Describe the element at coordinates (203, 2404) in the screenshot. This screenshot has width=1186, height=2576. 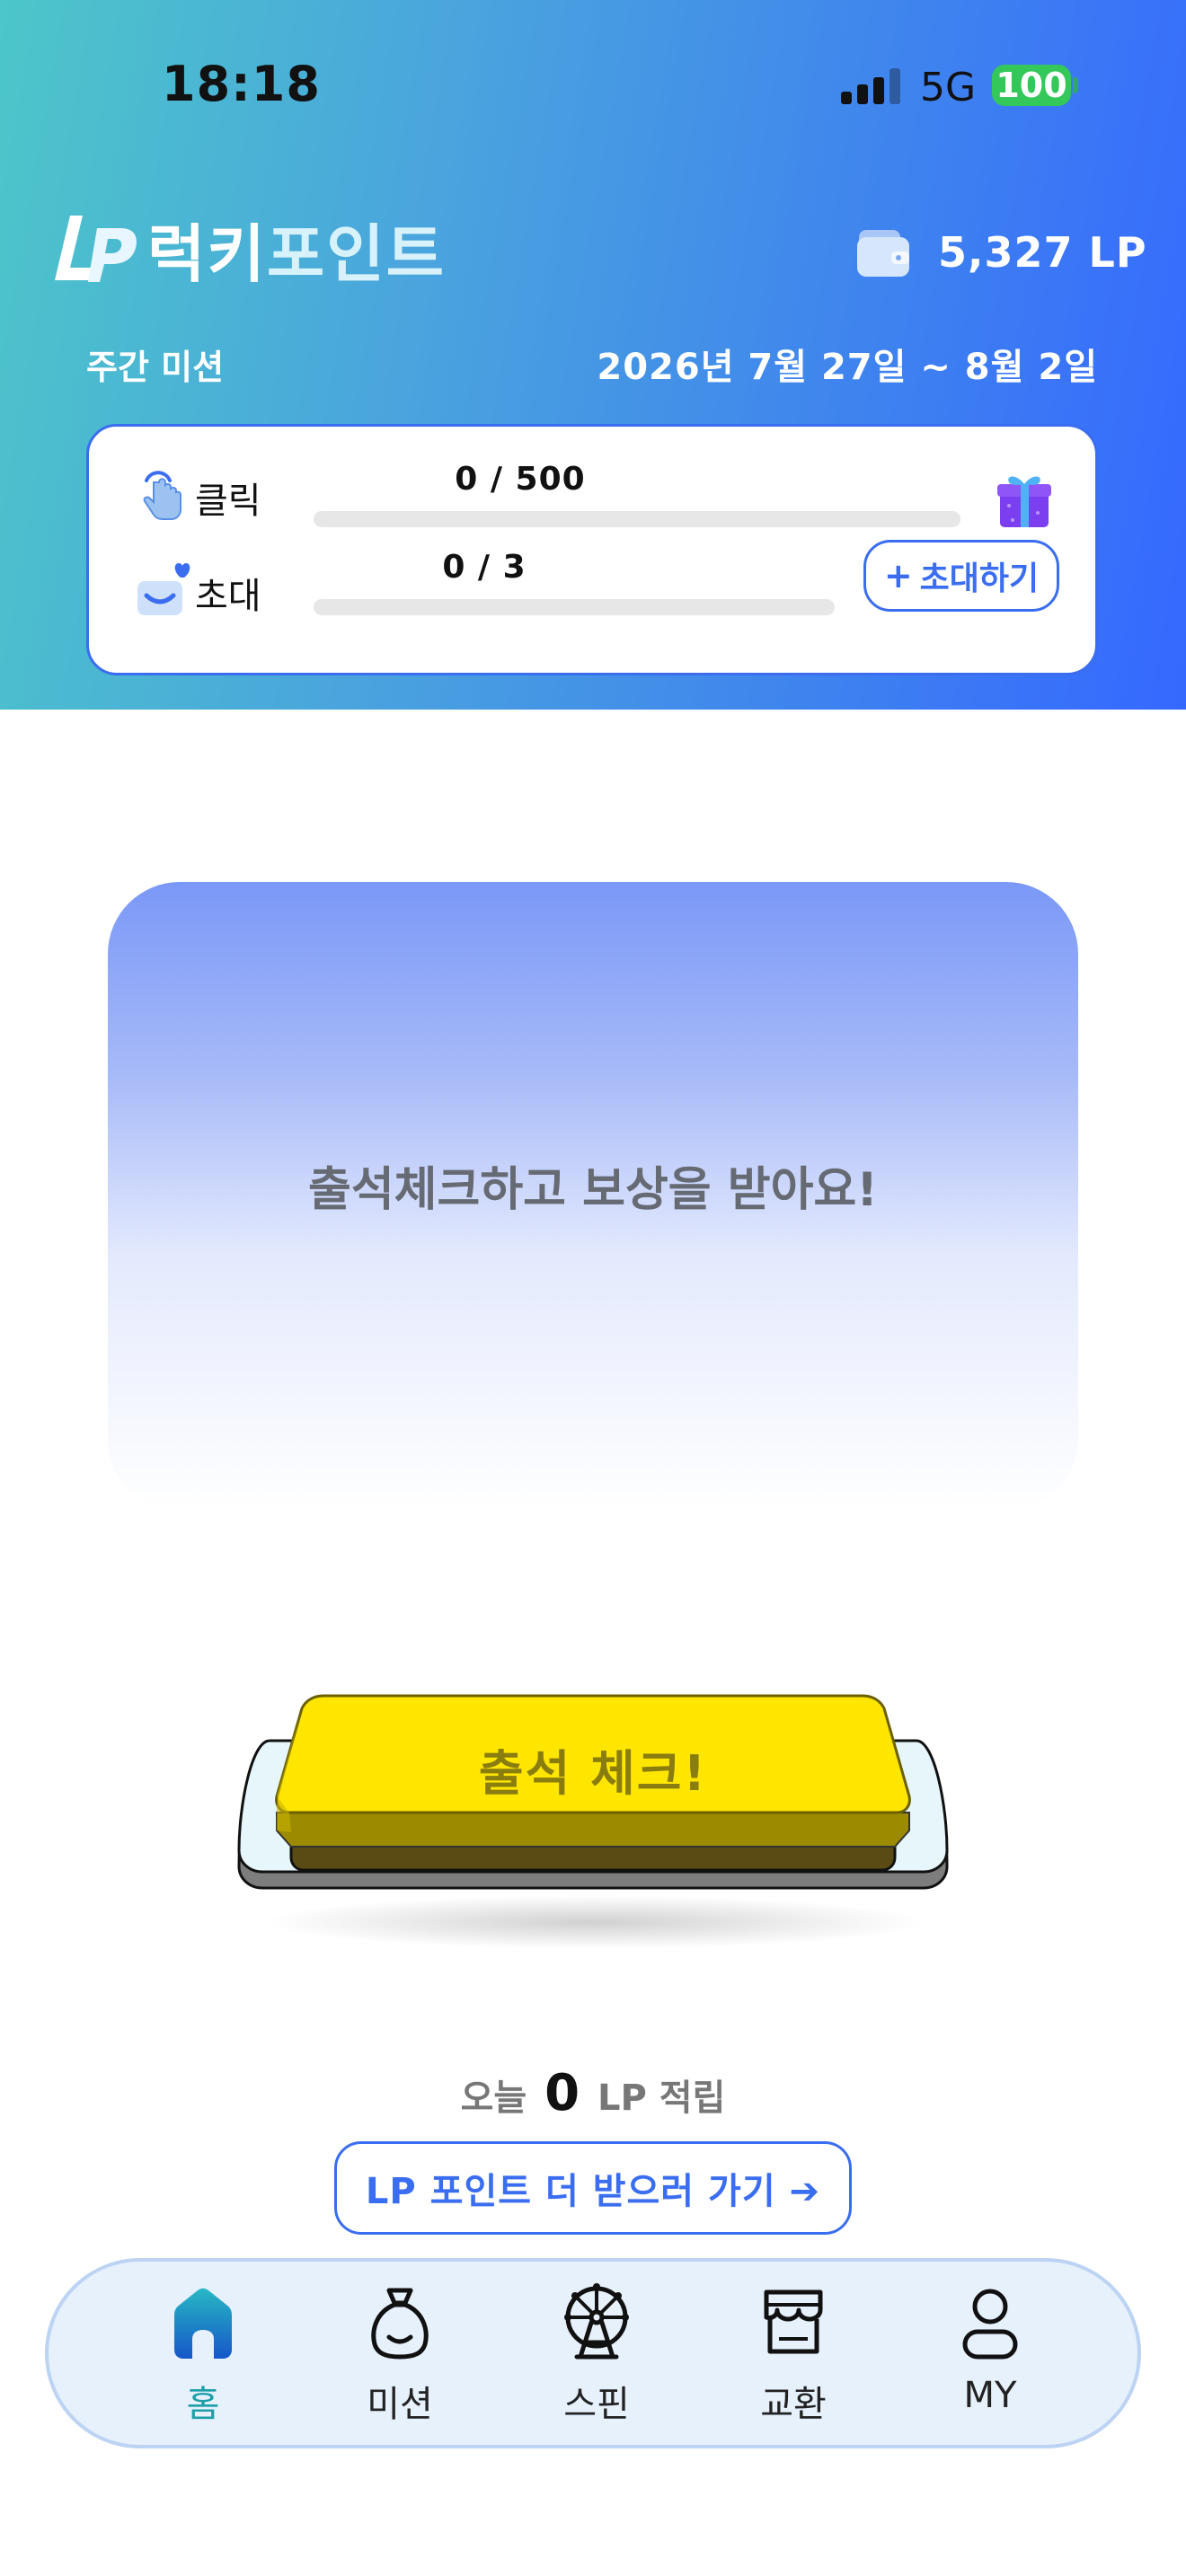
I see `nav-home-label: 홈` at that location.